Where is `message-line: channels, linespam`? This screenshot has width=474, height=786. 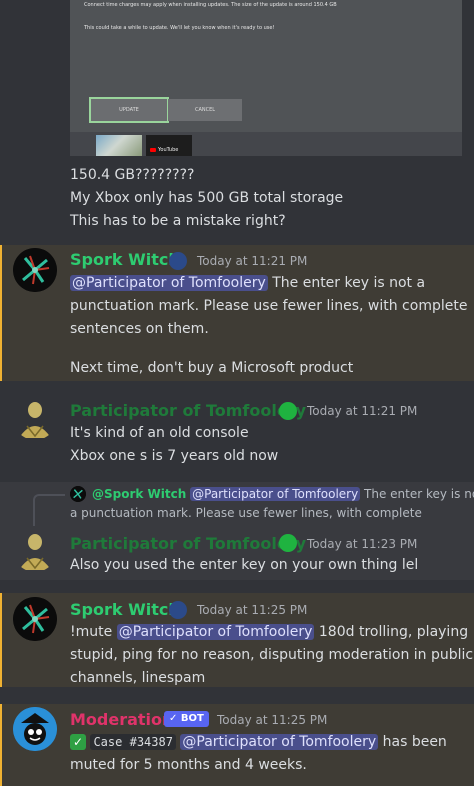 message-line: channels, linespam is located at coordinates (138, 678).